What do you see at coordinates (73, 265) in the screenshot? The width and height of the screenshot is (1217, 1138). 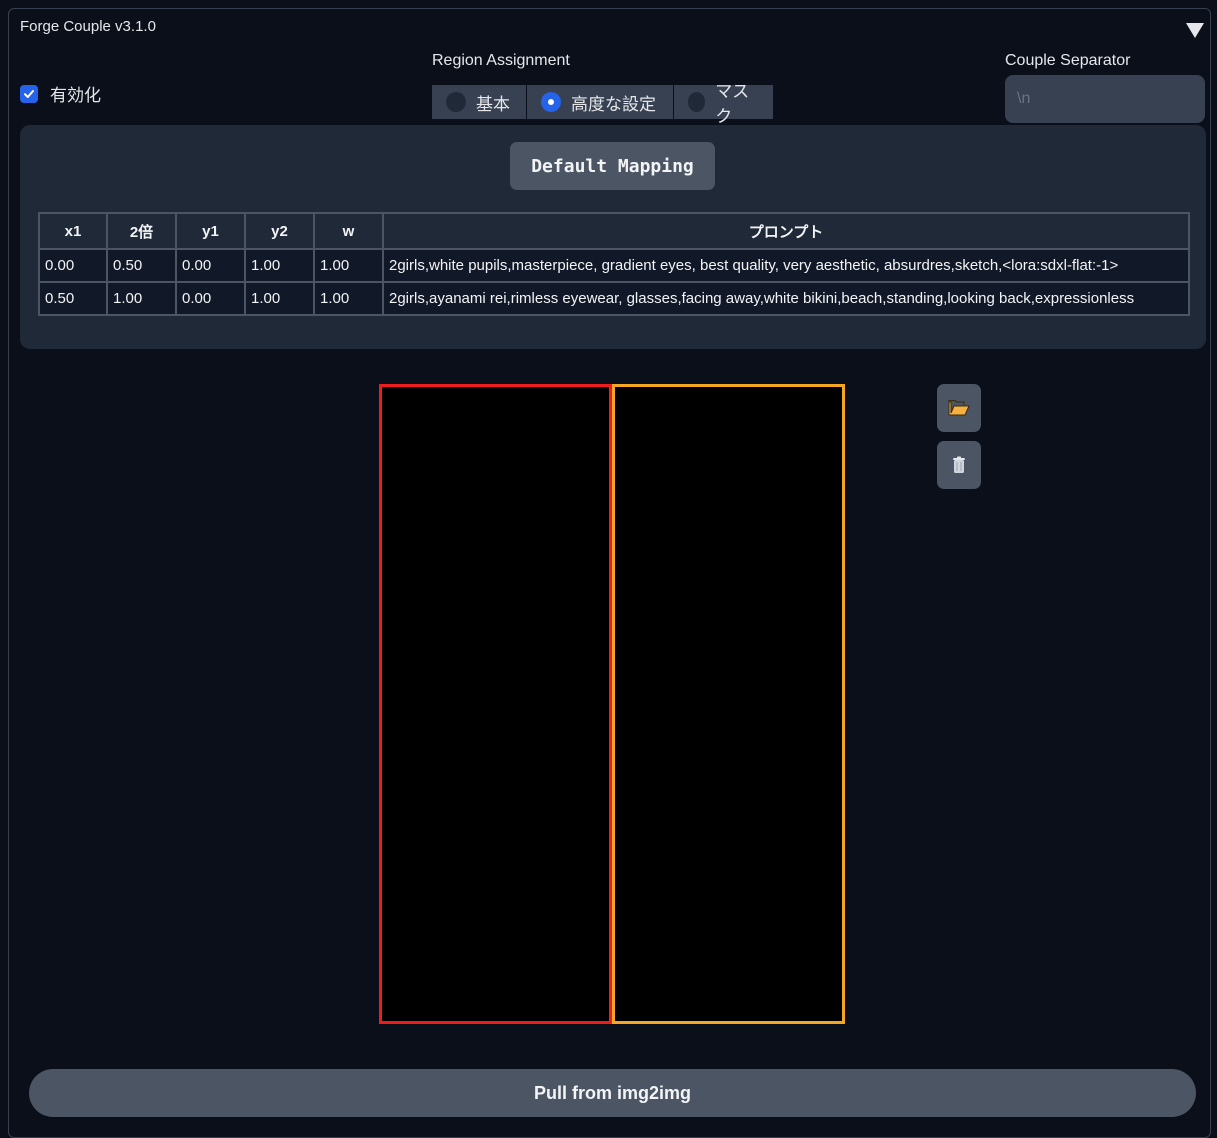 I see `cell-x1: 0.00` at bounding box center [73, 265].